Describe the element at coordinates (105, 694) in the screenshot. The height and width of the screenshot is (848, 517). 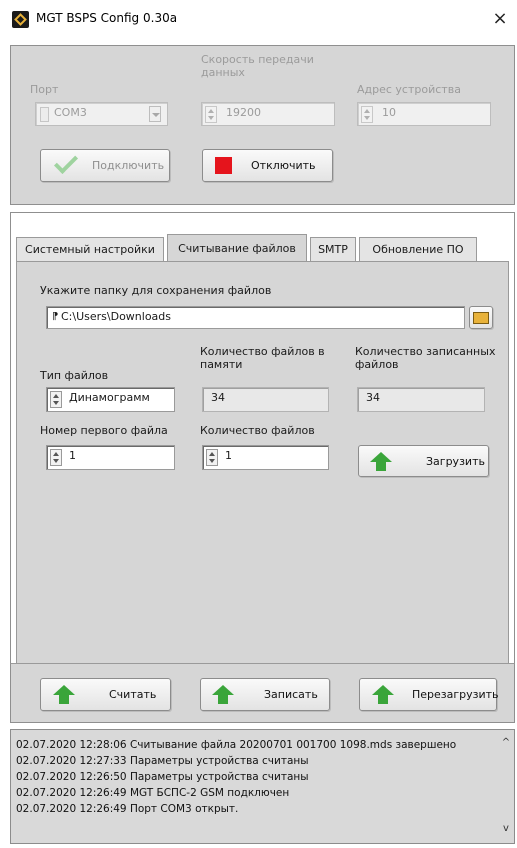
I see `read-button: Считать` at that location.